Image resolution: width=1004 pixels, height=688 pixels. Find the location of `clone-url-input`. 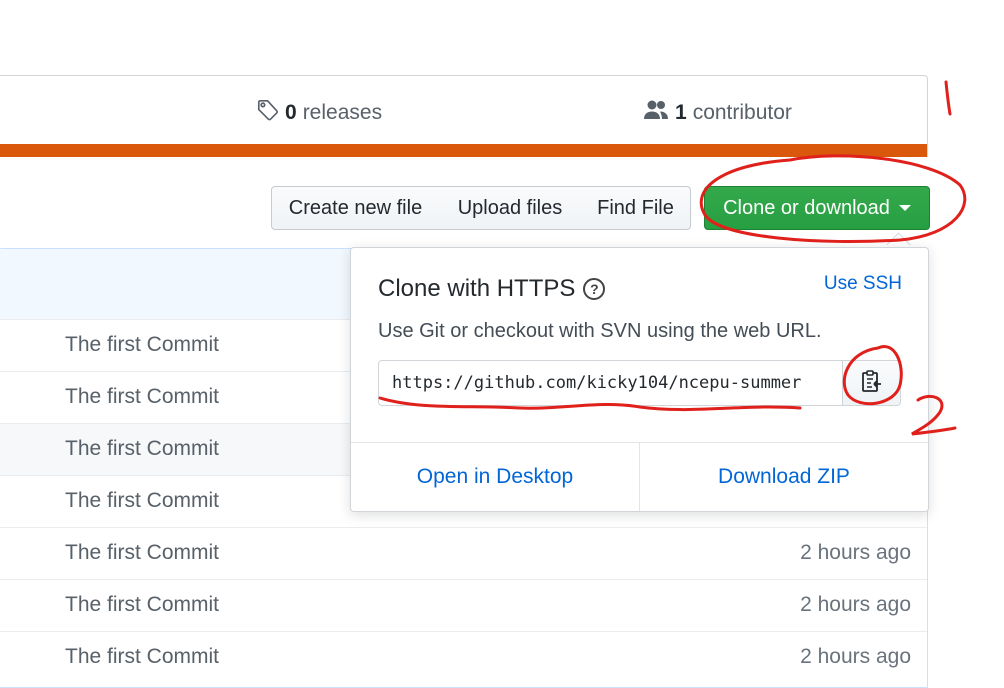

clone-url-input is located at coordinates (610, 383).